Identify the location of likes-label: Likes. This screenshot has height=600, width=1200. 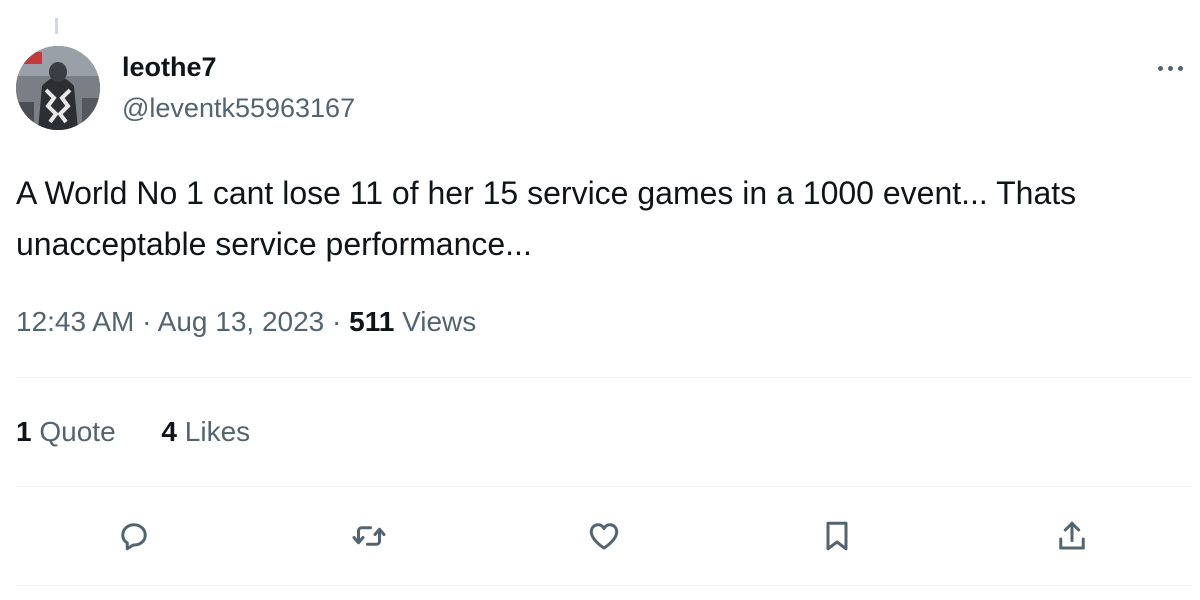
(217, 431).